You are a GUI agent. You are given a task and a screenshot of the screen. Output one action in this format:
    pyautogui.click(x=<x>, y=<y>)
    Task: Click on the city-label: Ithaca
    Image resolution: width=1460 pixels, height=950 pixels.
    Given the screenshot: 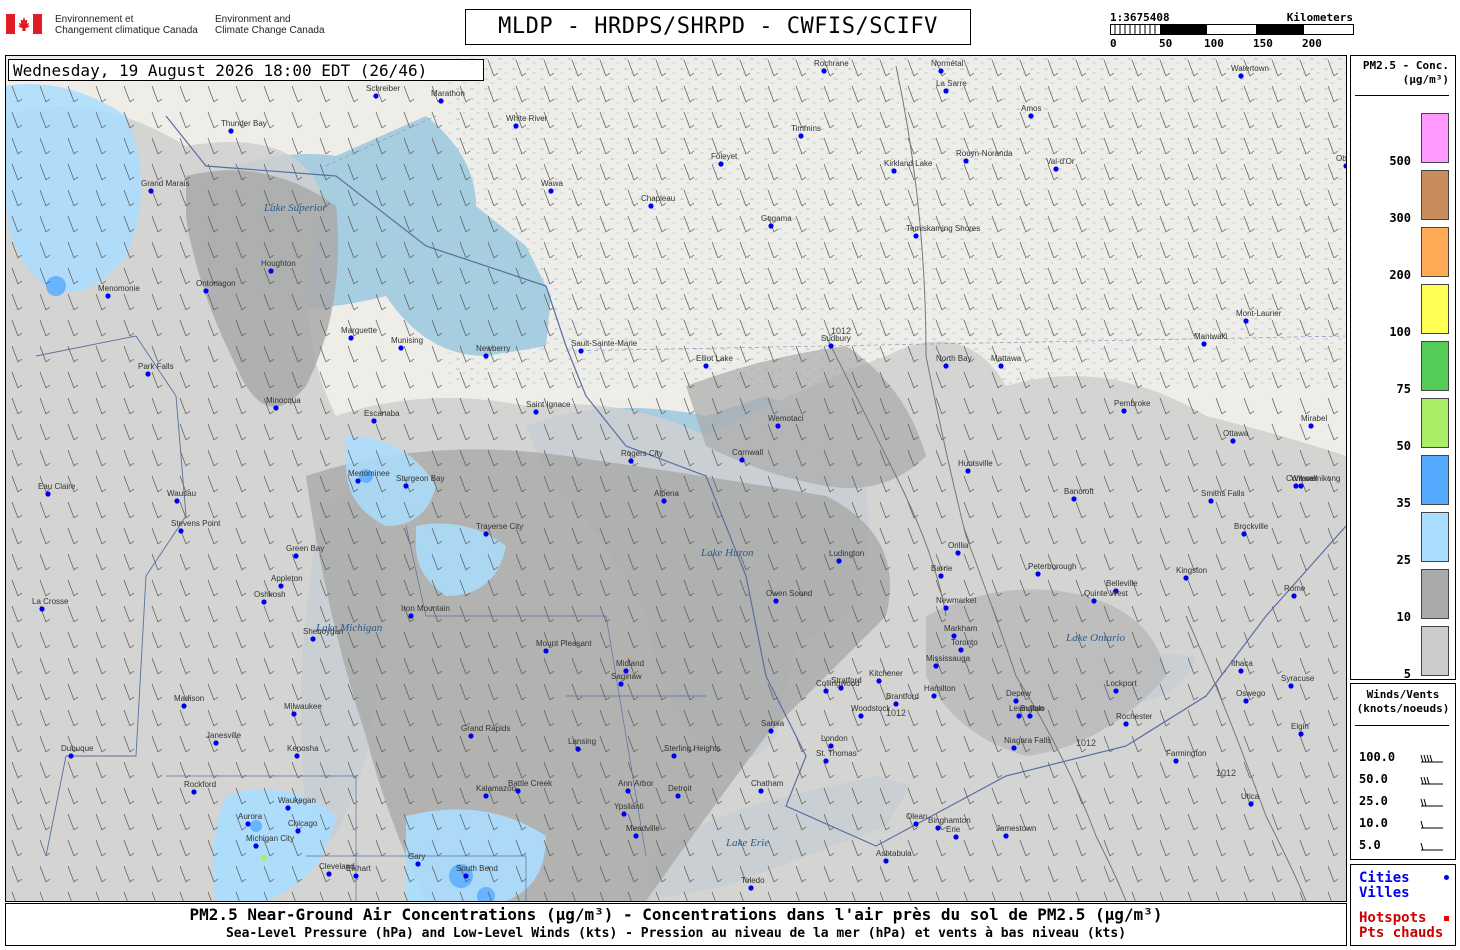 What is the action you would take?
    pyautogui.click(x=1242, y=663)
    